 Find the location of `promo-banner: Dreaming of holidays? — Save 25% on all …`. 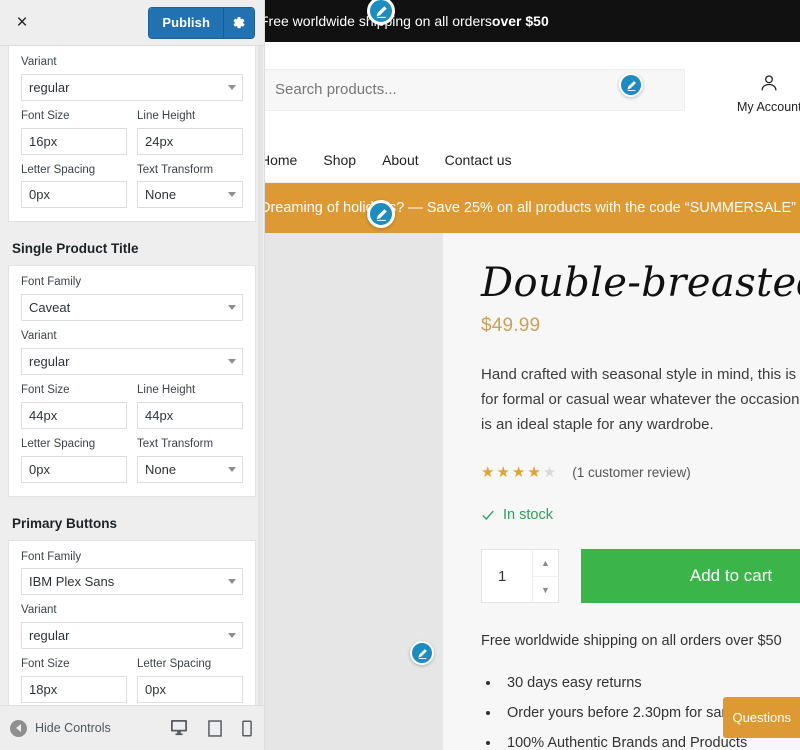

promo-banner: Dreaming of holidays? — Save 25% on all … is located at coordinates (532, 208).